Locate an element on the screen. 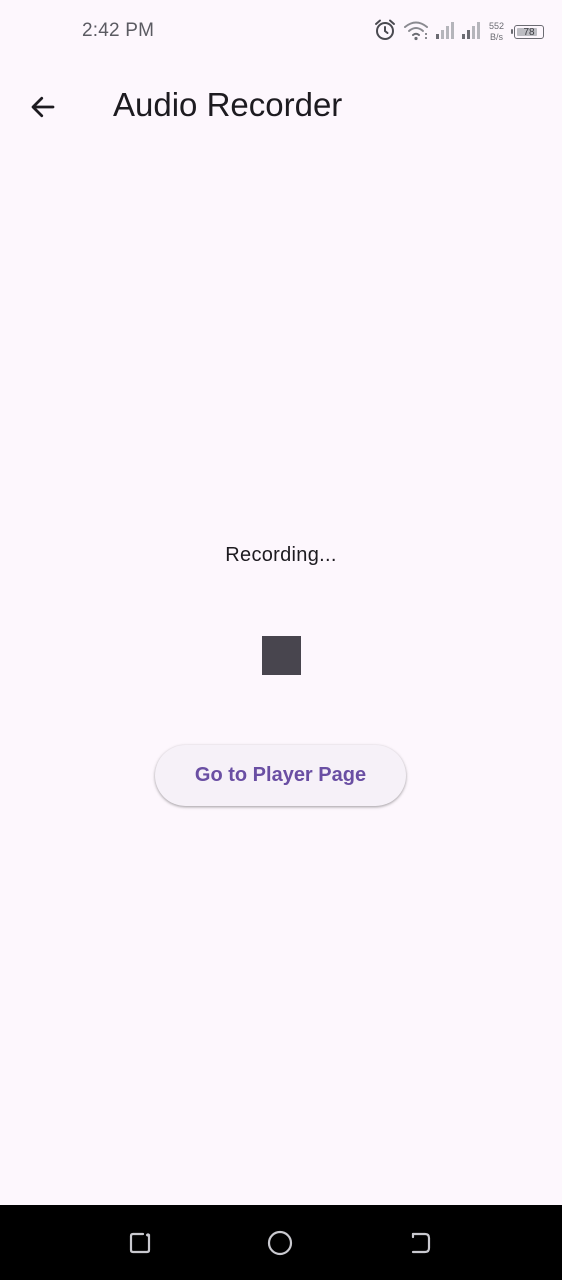  wifi-icon is located at coordinates (416, 32).